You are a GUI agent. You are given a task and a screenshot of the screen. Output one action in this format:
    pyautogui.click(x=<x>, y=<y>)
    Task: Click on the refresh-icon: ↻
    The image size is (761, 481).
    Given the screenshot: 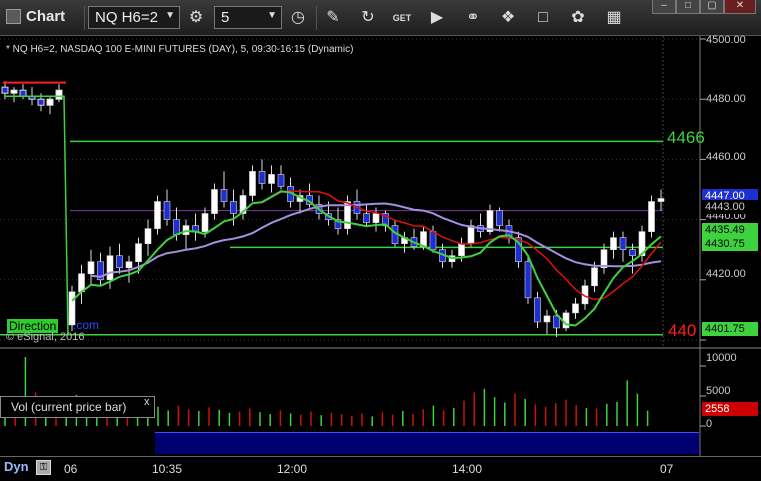 What is the action you would take?
    pyautogui.click(x=368, y=18)
    